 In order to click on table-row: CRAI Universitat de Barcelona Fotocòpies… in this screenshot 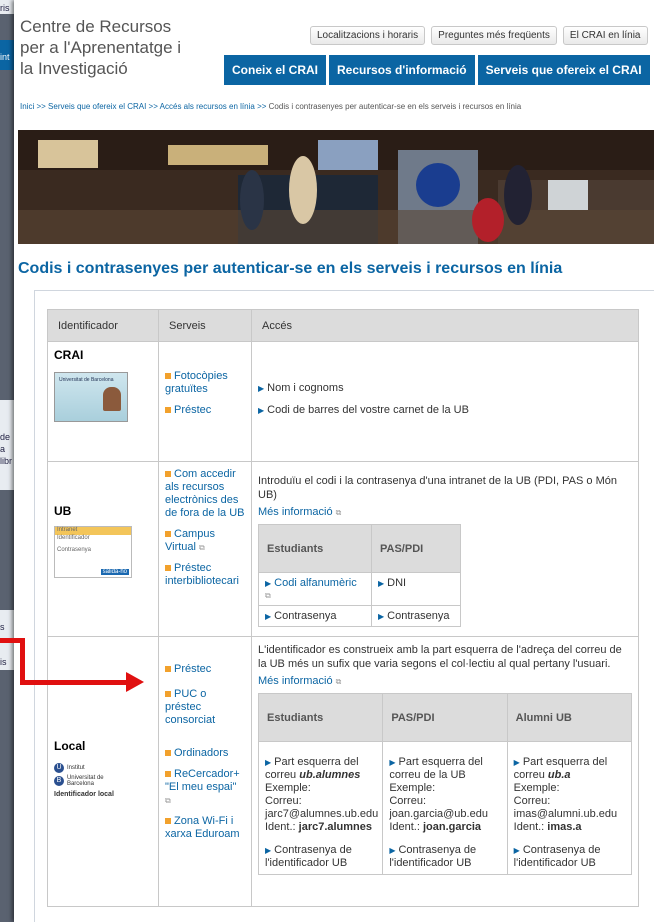, I will do `click(343, 401)`.